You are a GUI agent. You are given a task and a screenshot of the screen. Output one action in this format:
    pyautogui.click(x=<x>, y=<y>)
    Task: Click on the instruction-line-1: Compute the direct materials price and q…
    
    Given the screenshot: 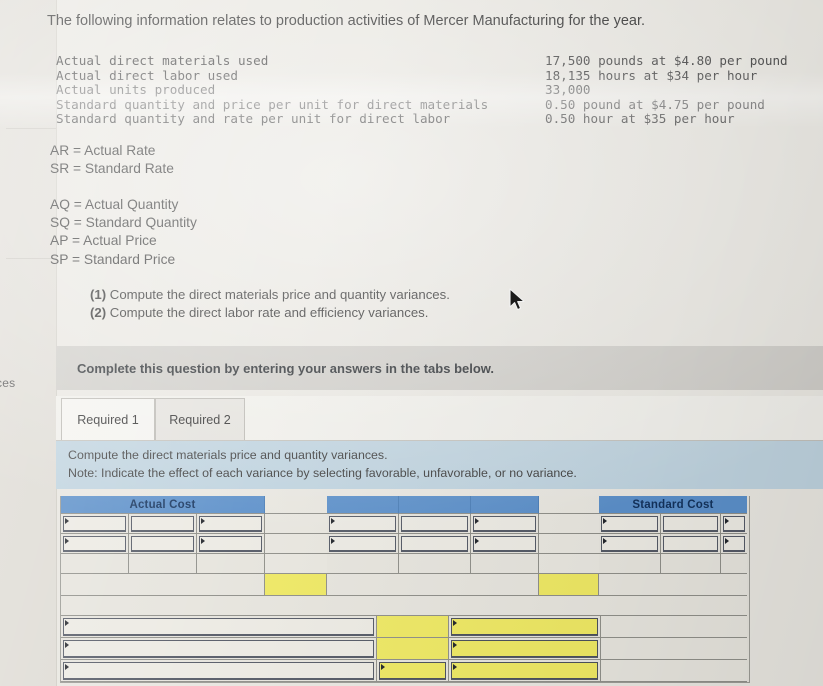 What is the action you would take?
    pyautogui.click(x=228, y=455)
    